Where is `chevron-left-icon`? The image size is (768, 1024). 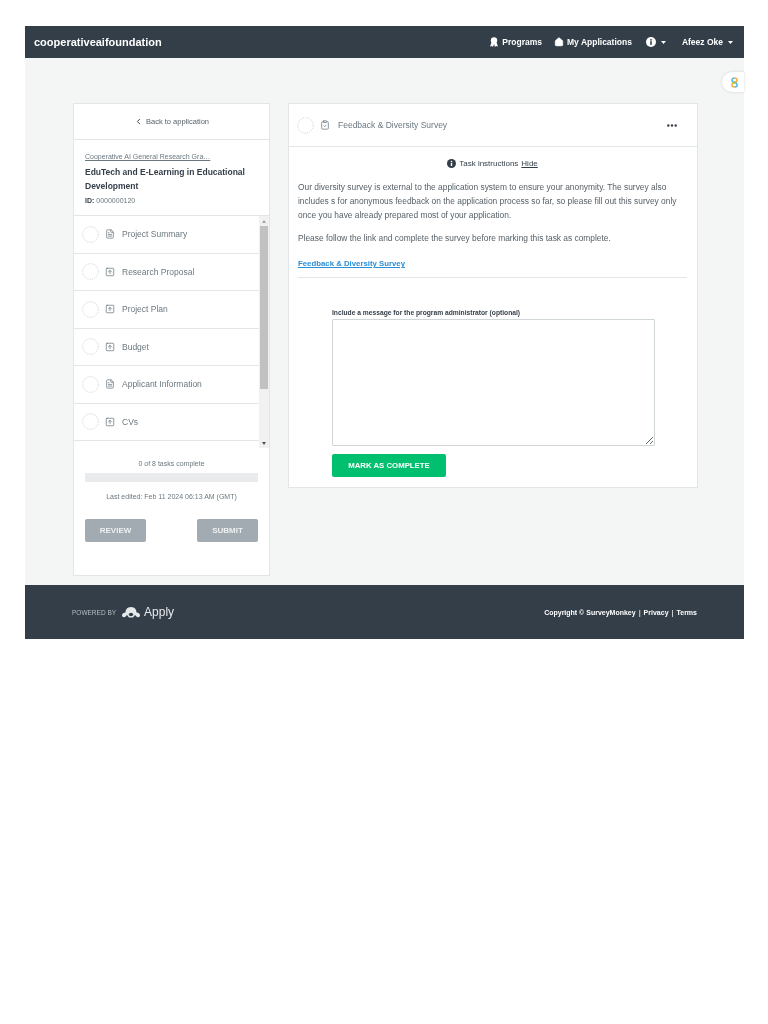 chevron-left-icon is located at coordinates (138, 121).